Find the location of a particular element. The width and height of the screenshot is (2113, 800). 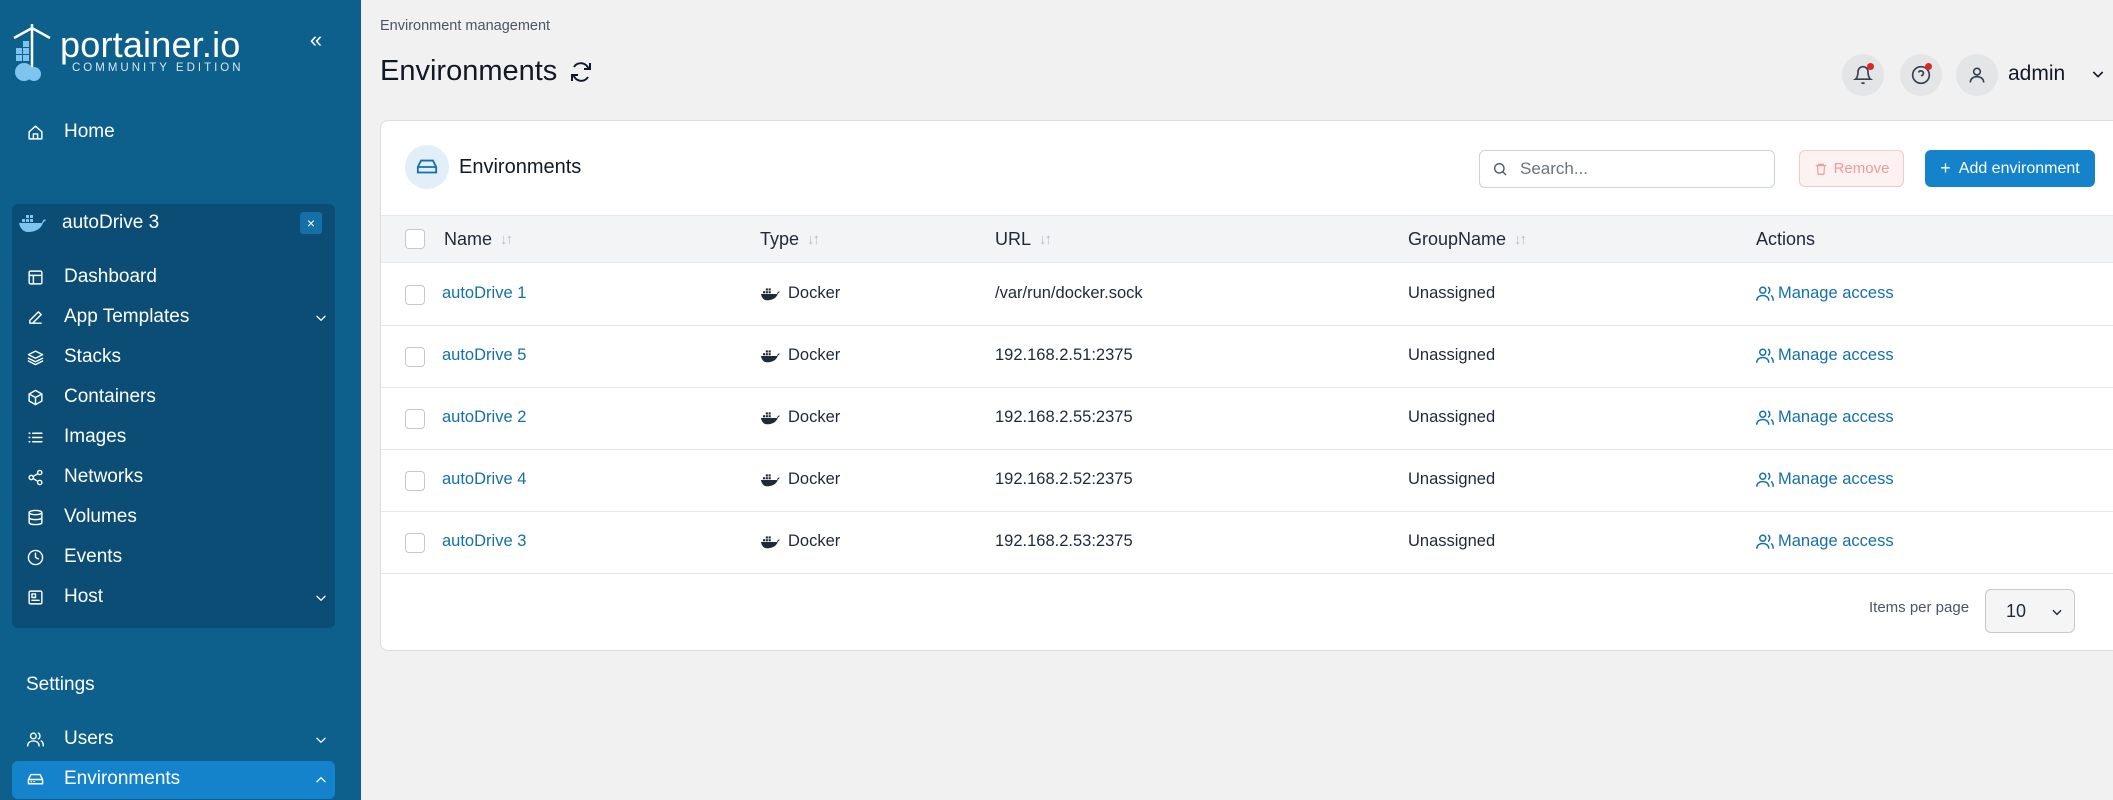

column-header-name: Name ↓↑ is located at coordinates (478, 239).